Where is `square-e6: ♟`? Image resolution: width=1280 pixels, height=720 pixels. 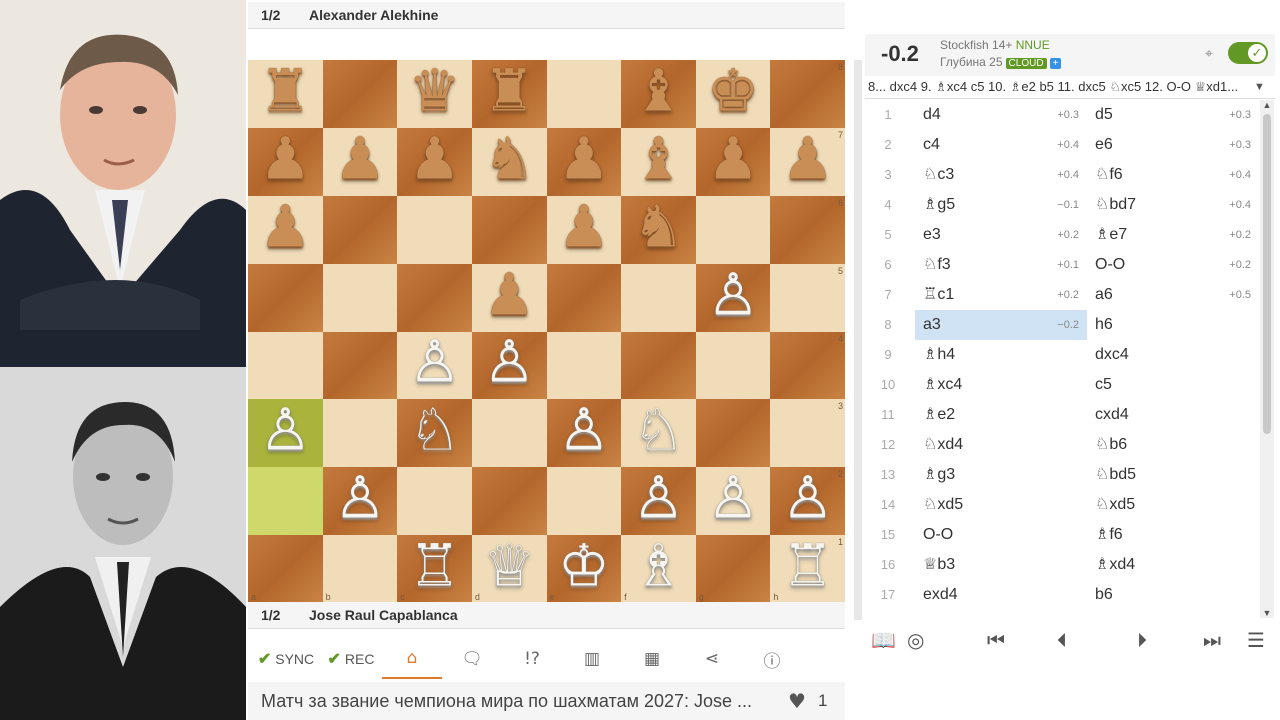
square-e6: ♟ is located at coordinates (584, 229).